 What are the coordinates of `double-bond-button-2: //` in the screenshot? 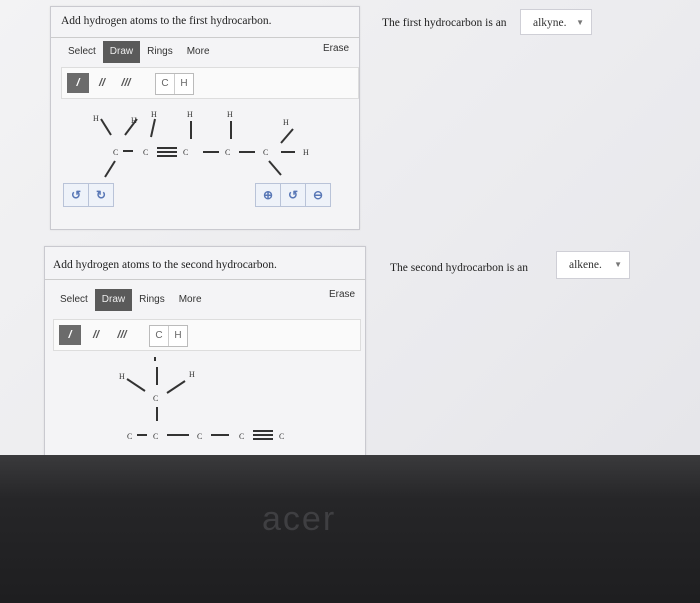 It's located at (96, 335).